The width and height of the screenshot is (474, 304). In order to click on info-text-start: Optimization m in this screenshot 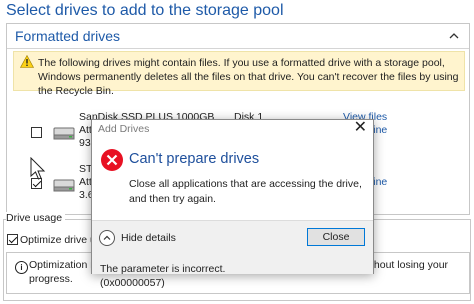, I will do `click(64, 265)`.